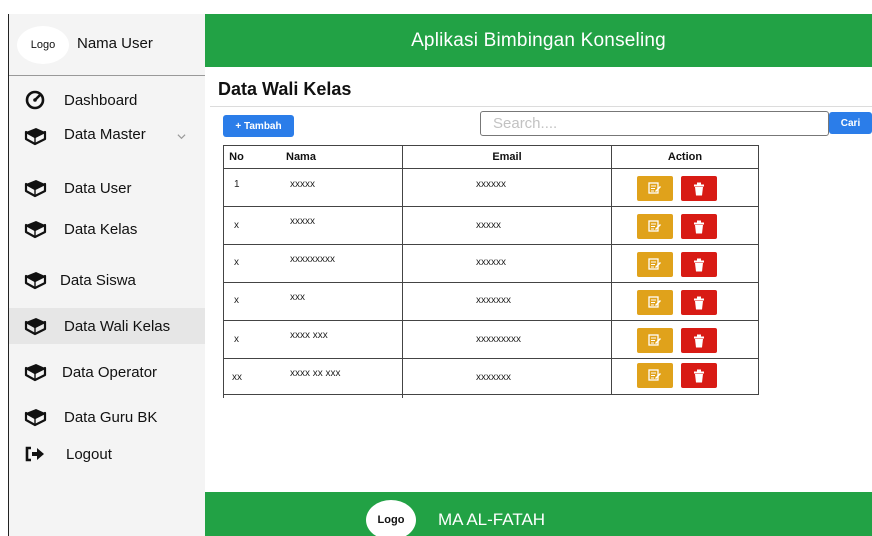 Image resolution: width=872 pixels, height=536 pixels. What do you see at coordinates (685, 157) in the screenshot?
I see `column-header-action: Action` at bounding box center [685, 157].